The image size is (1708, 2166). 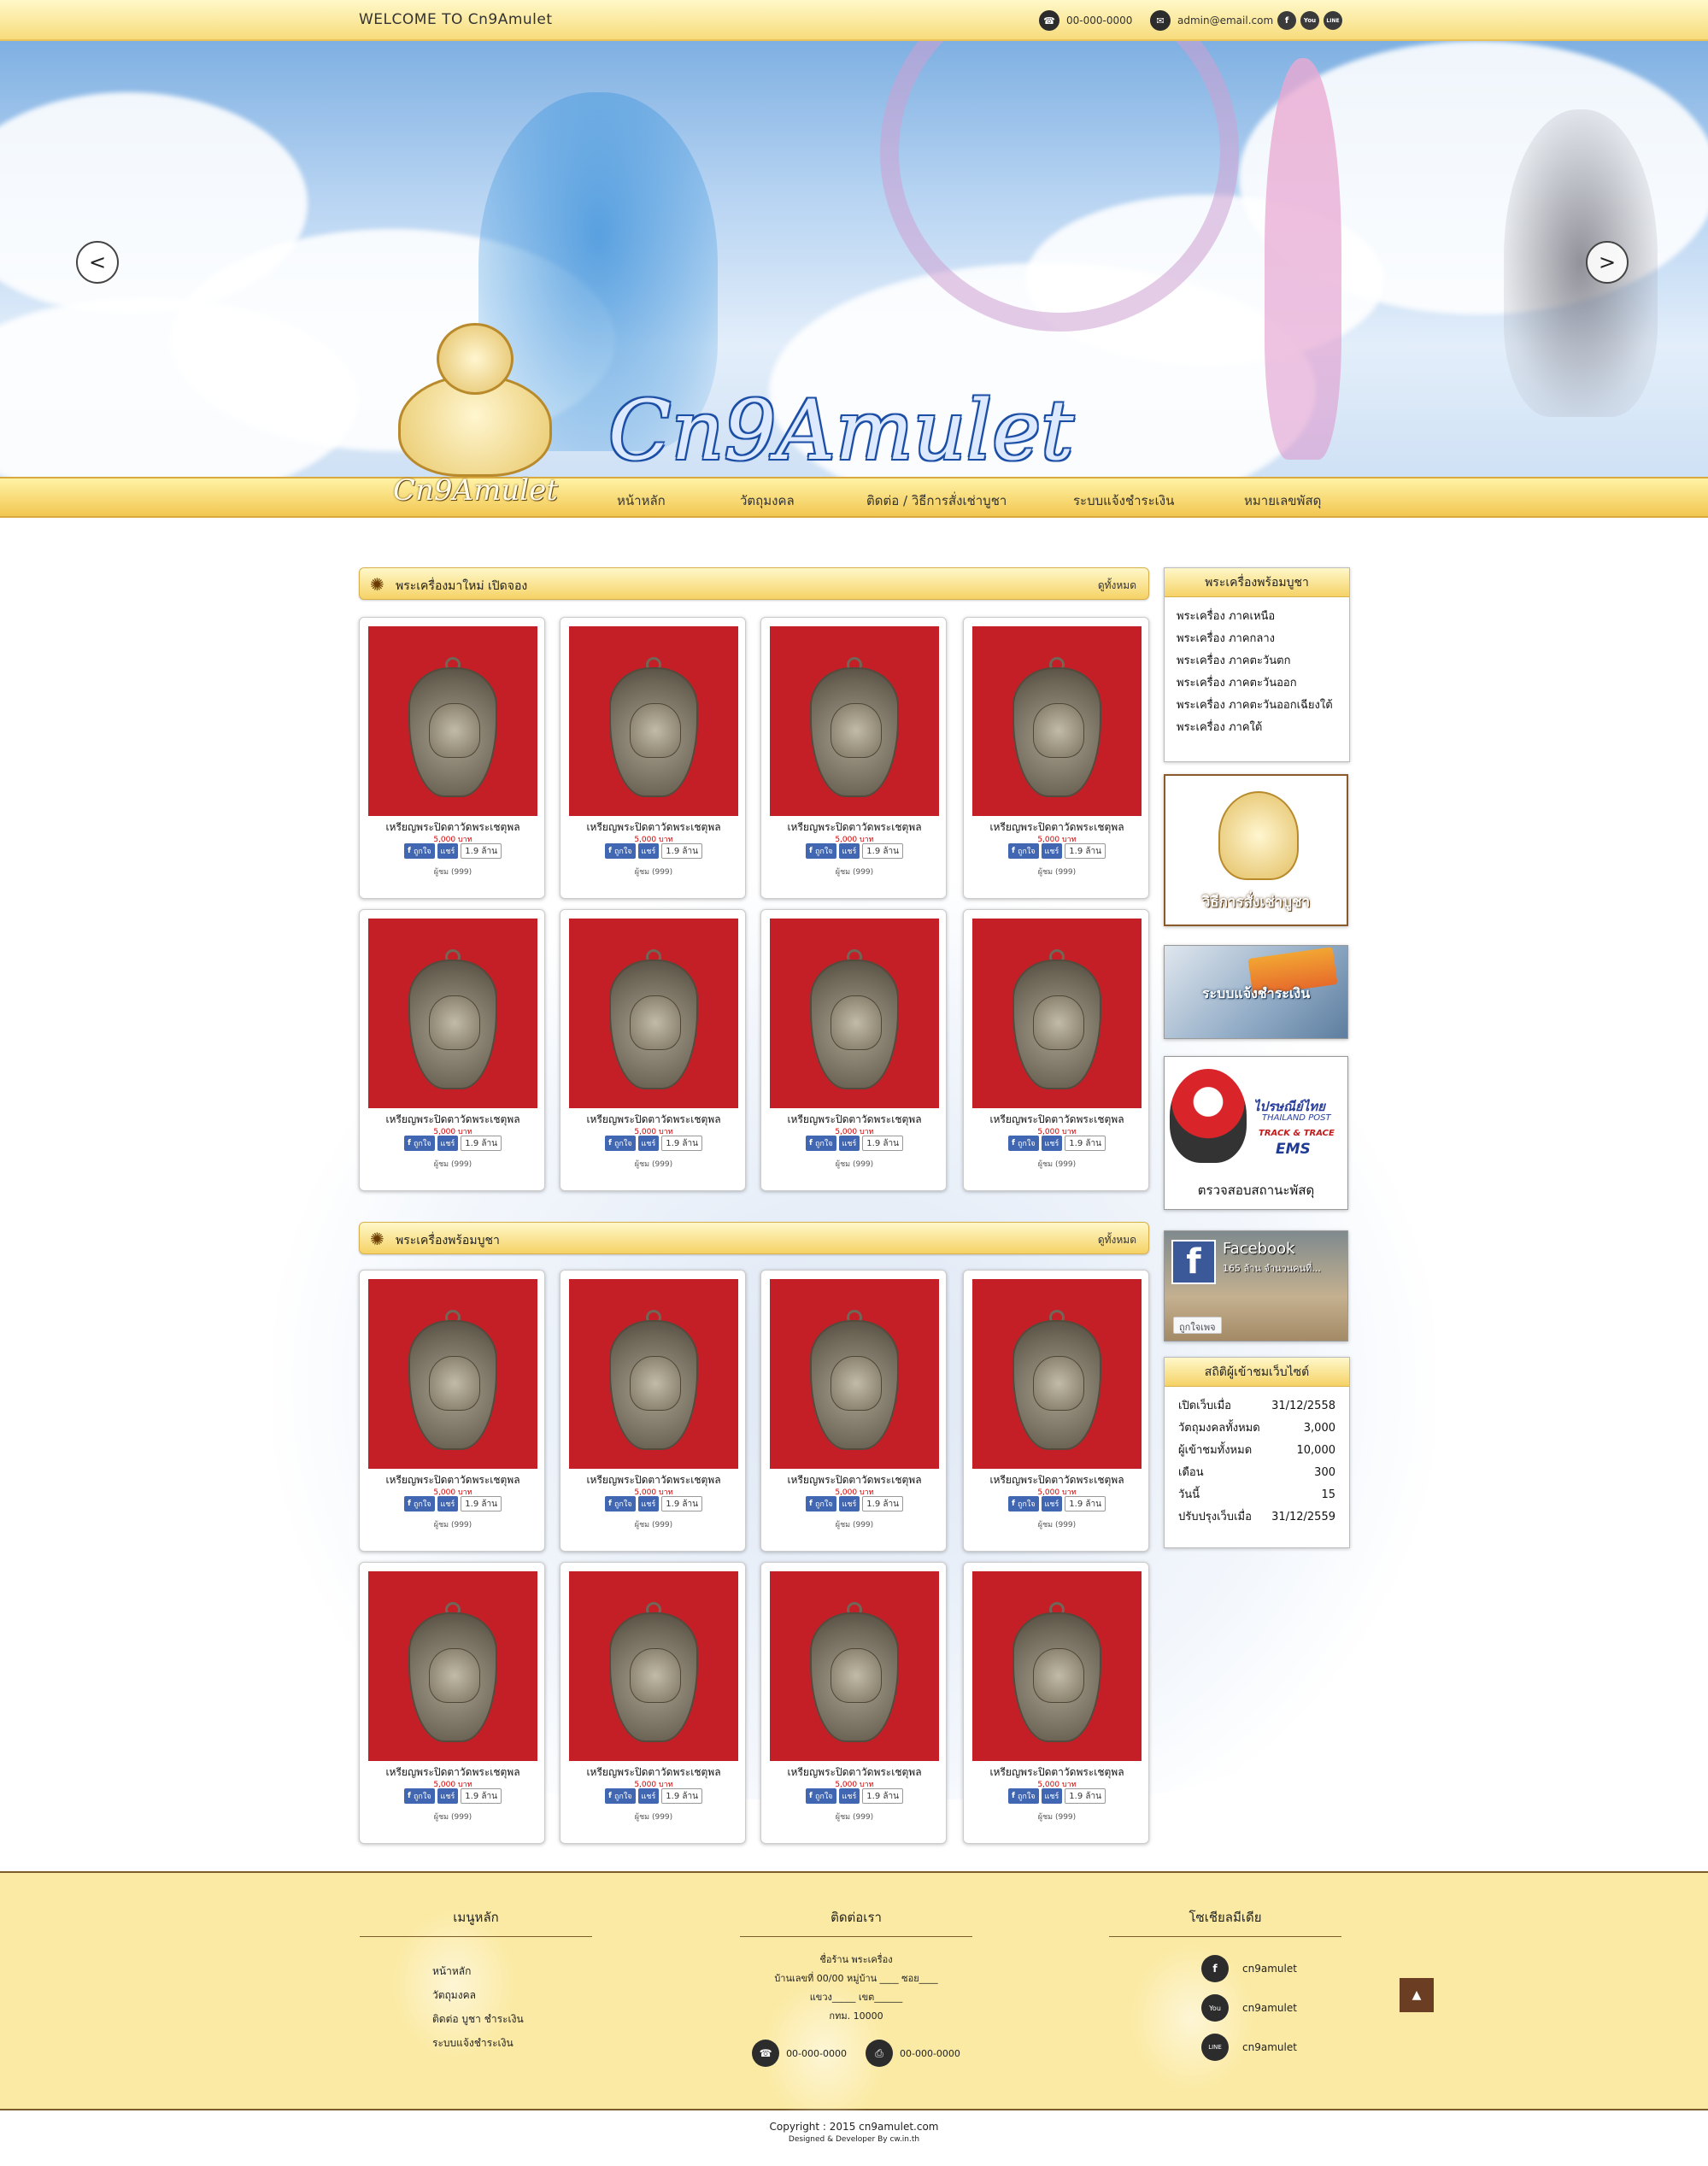 What do you see at coordinates (1271, 2008) in the screenshot?
I see `footer-social-youtube: You cn9amulet` at bounding box center [1271, 2008].